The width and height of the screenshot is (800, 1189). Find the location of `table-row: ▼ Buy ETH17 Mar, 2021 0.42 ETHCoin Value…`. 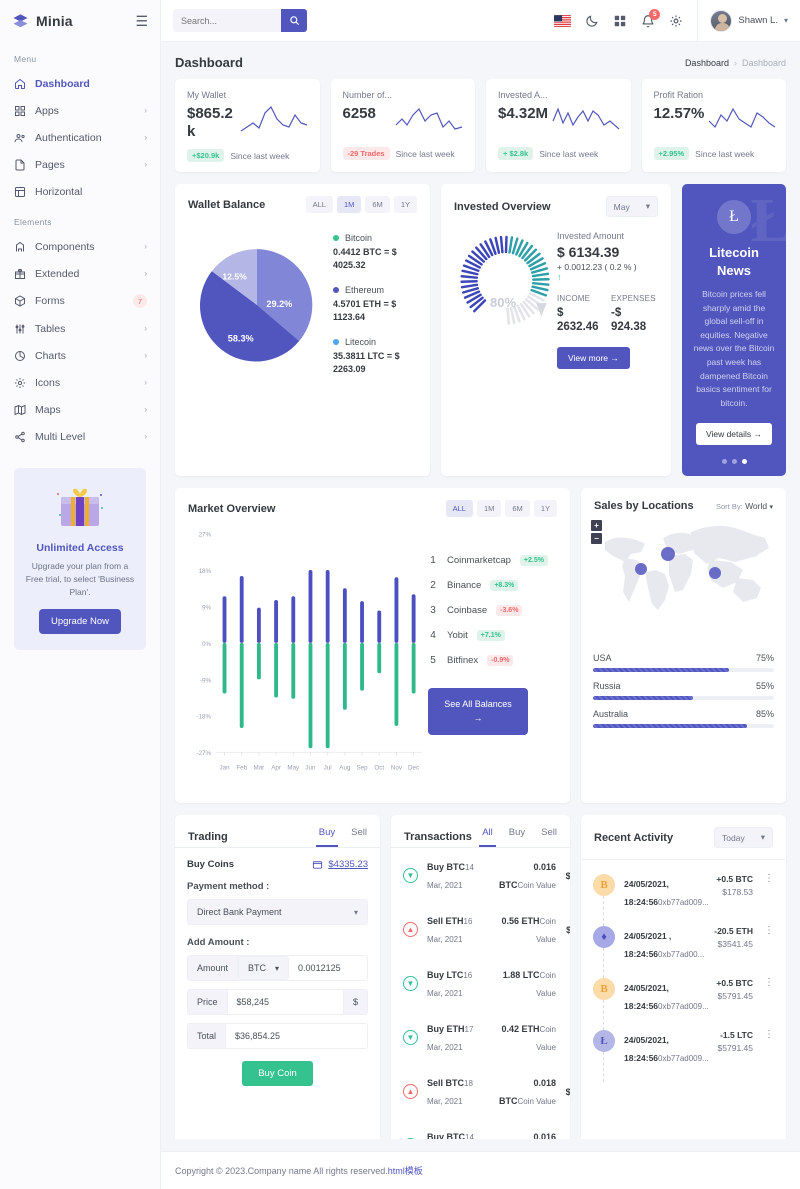

table-row: ▼ Buy ETH17 Mar, 2021 0.42 ETHCoin Value… is located at coordinates (480, 1037).